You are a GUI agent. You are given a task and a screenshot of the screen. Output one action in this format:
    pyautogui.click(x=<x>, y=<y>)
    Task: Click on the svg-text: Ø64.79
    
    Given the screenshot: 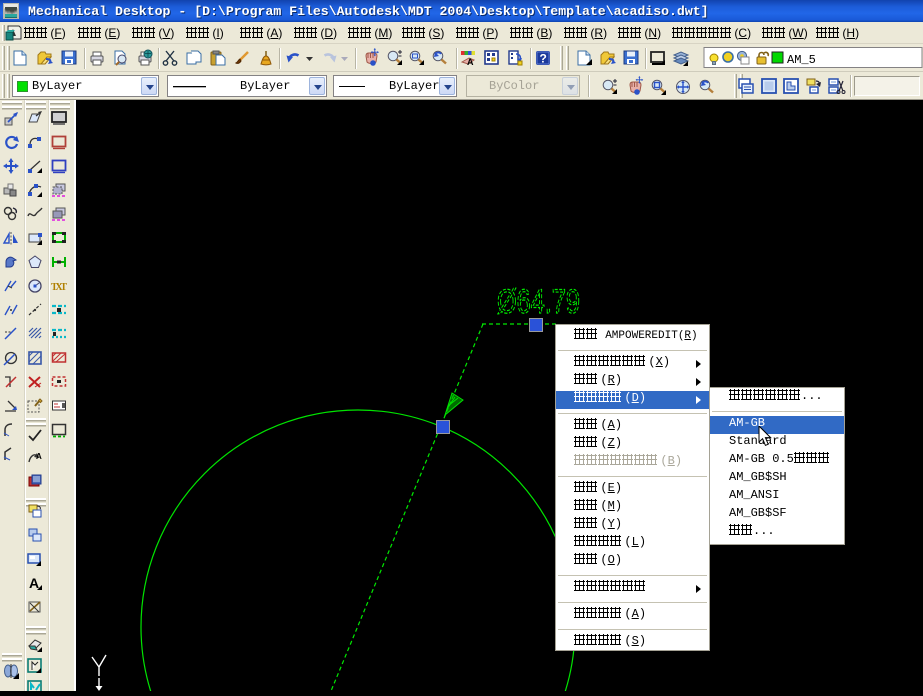 What is the action you would take?
    pyautogui.click(x=538, y=302)
    